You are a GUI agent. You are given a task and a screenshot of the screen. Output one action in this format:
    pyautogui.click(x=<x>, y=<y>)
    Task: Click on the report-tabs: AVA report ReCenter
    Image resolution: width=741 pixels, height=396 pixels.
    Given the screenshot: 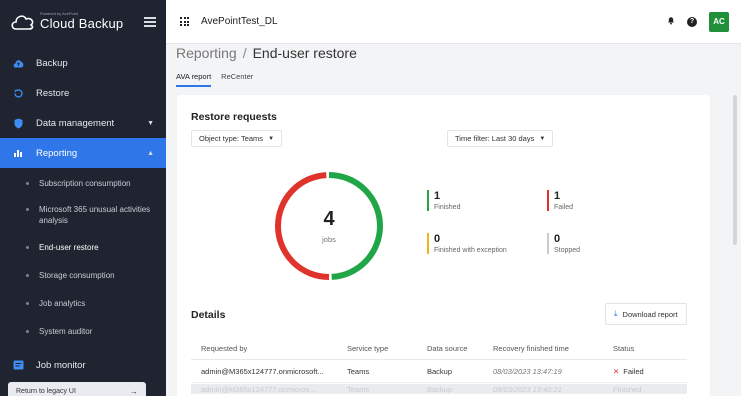 What is the action you would take?
    pyautogui.click(x=214, y=79)
    